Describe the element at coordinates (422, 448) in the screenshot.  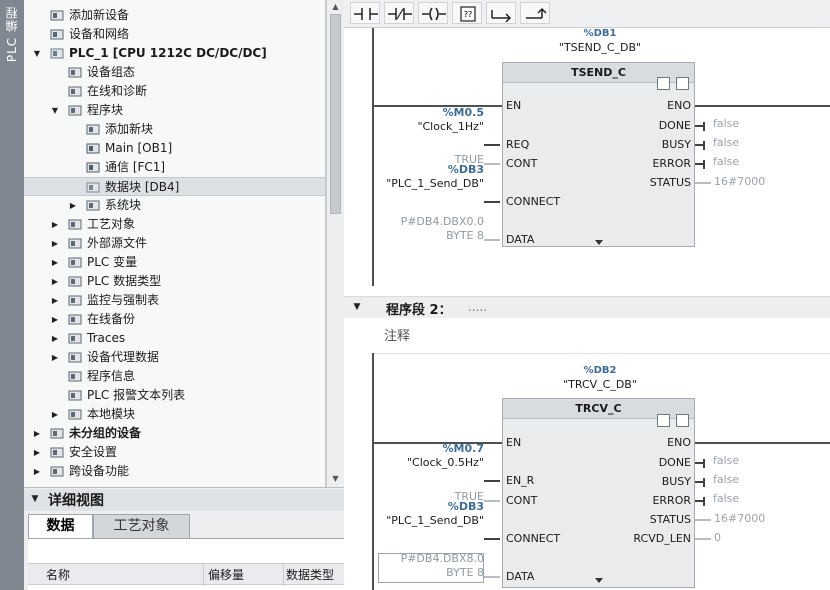
I see `input-address: %M0.7` at that location.